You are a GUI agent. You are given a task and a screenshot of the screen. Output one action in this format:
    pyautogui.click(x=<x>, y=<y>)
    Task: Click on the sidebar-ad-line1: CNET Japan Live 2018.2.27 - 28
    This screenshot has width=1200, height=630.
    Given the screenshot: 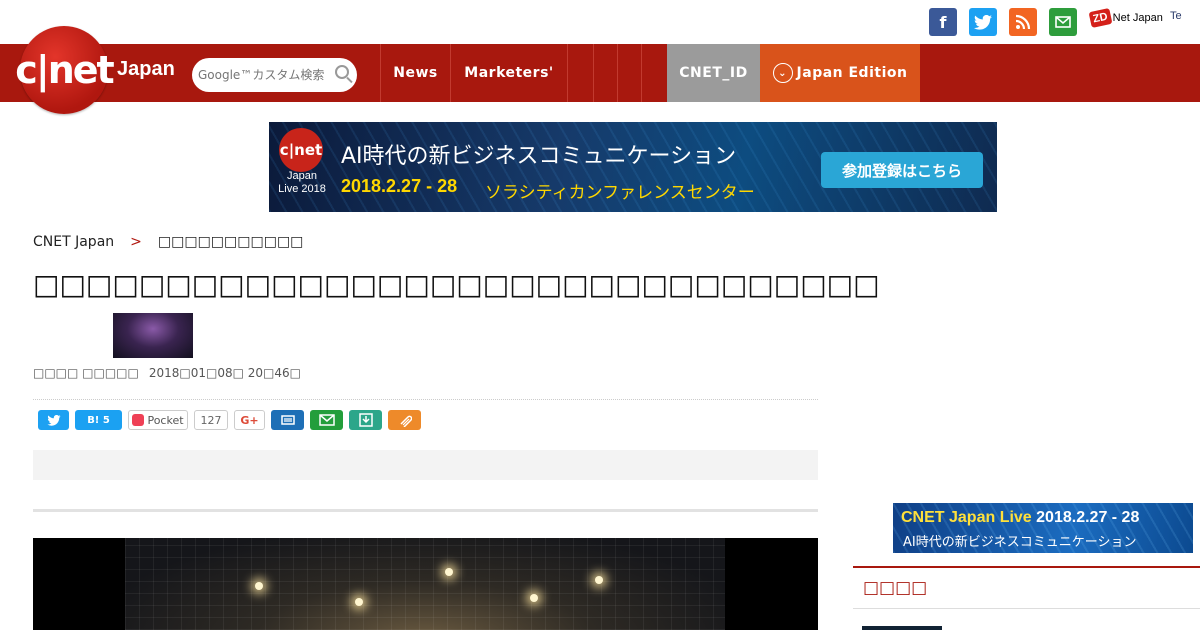 What is the action you would take?
    pyautogui.click(x=1020, y=518)
    